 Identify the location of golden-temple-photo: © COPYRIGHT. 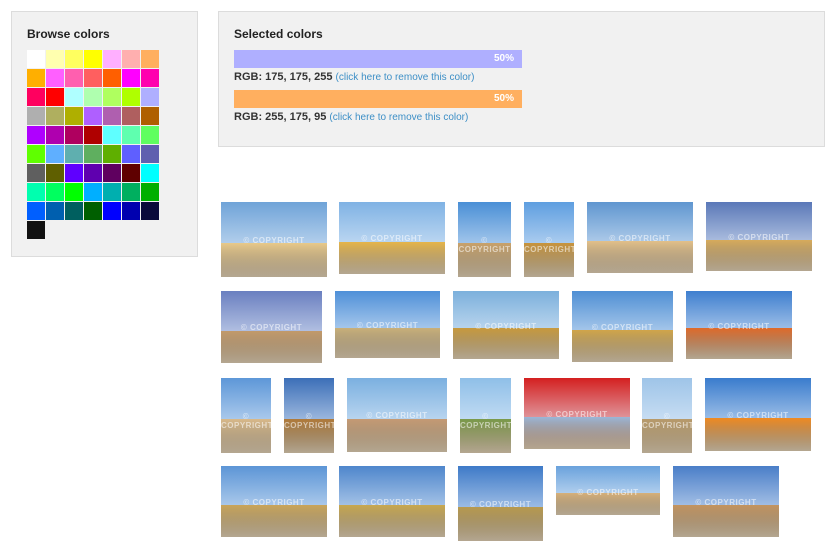
(309, 415).